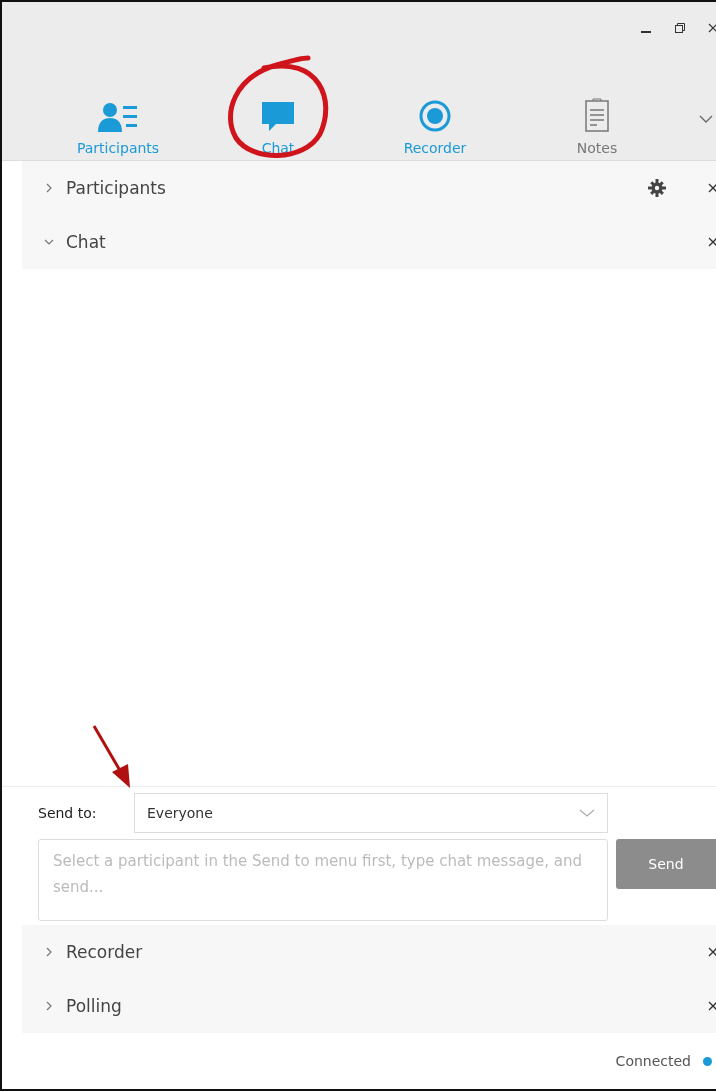 The image size is (716, 1091). What do you see at coordinates (369, 952) in the screenshot?
I see `panel-header: Recorder` at bounding box center [369, 952].